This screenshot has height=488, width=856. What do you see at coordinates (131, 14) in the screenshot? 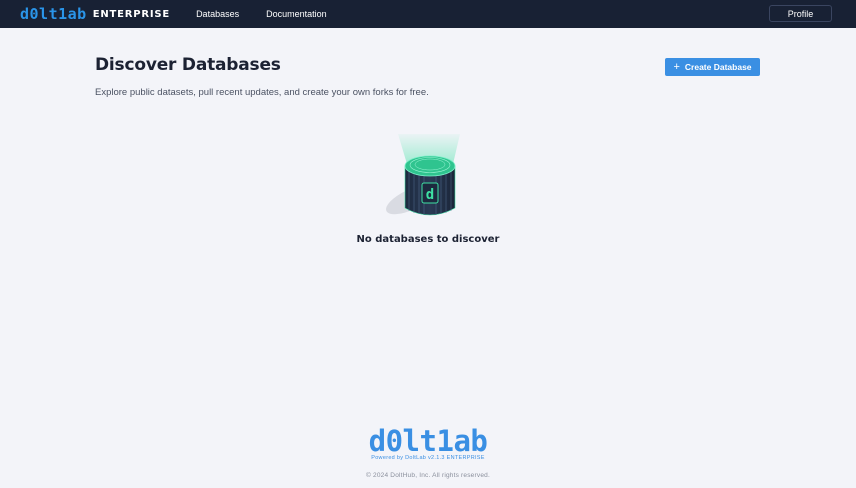
I see `enterprise-label: ENTERPRISE` at bounding box center [131, 14].